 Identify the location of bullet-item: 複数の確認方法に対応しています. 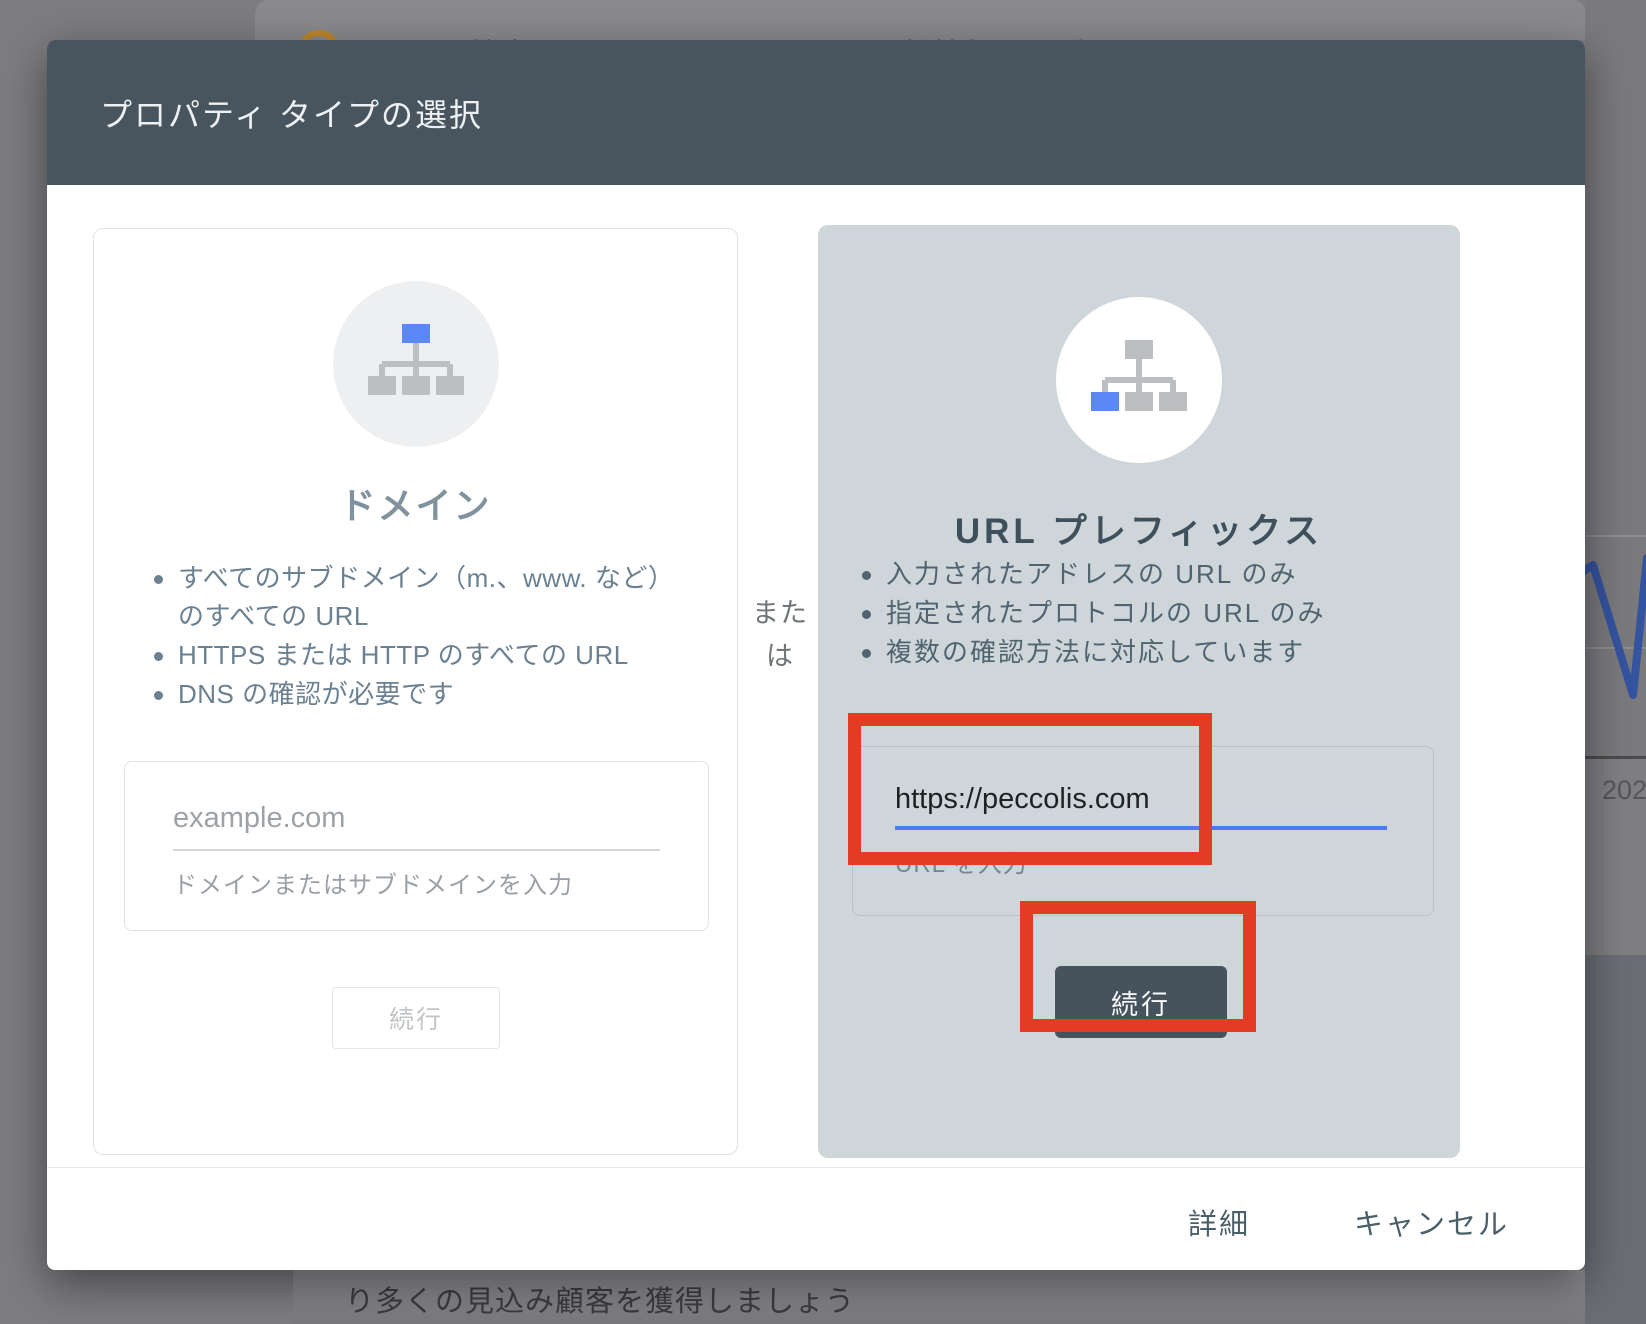
(1134, 652).